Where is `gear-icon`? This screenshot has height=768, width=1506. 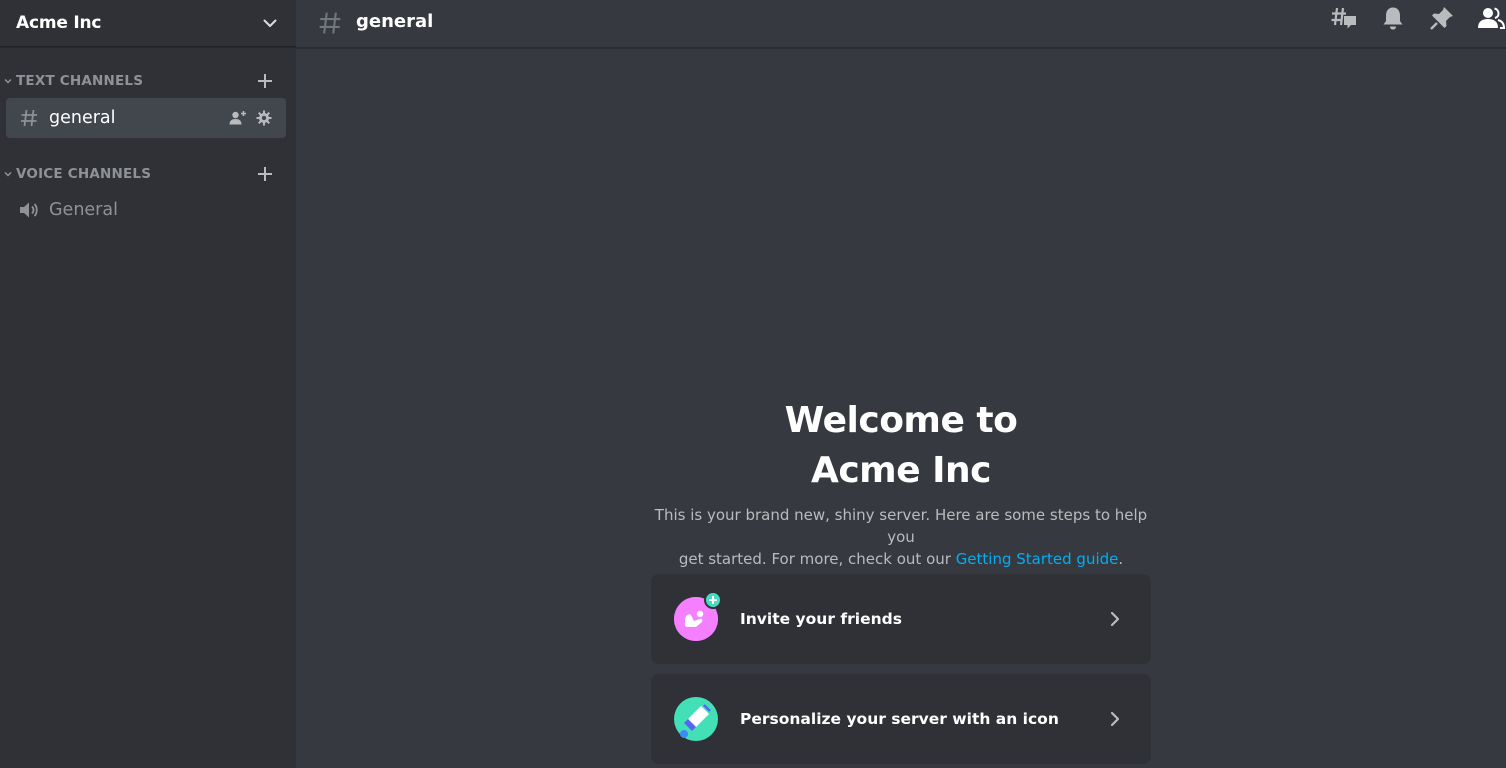
gear-icon is located at coordinates (264, 118).